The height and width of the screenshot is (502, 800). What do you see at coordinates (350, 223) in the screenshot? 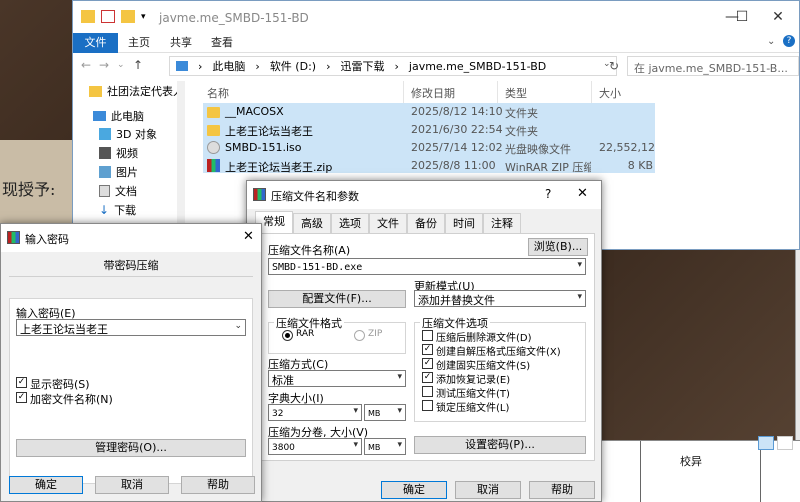
I see `tab-options: 选项` at bounding box center [350, 223].